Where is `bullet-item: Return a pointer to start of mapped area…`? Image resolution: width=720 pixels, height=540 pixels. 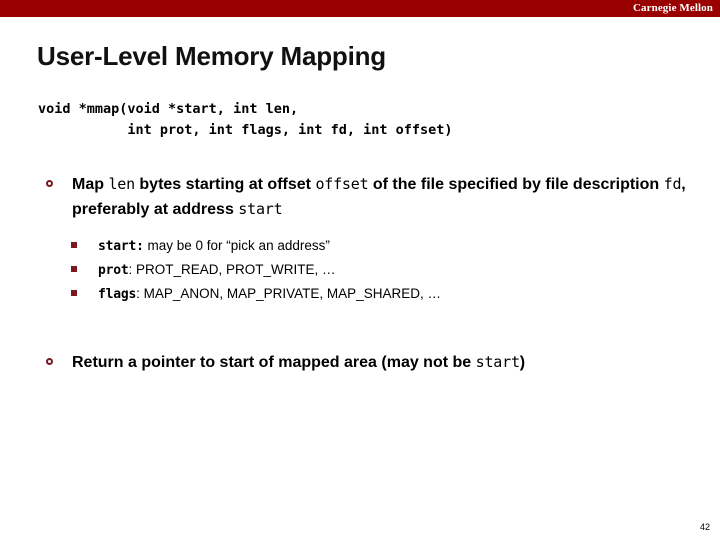
bullet-item: Return a pointer to start of mapped area… is located at coordinates (360, 362).